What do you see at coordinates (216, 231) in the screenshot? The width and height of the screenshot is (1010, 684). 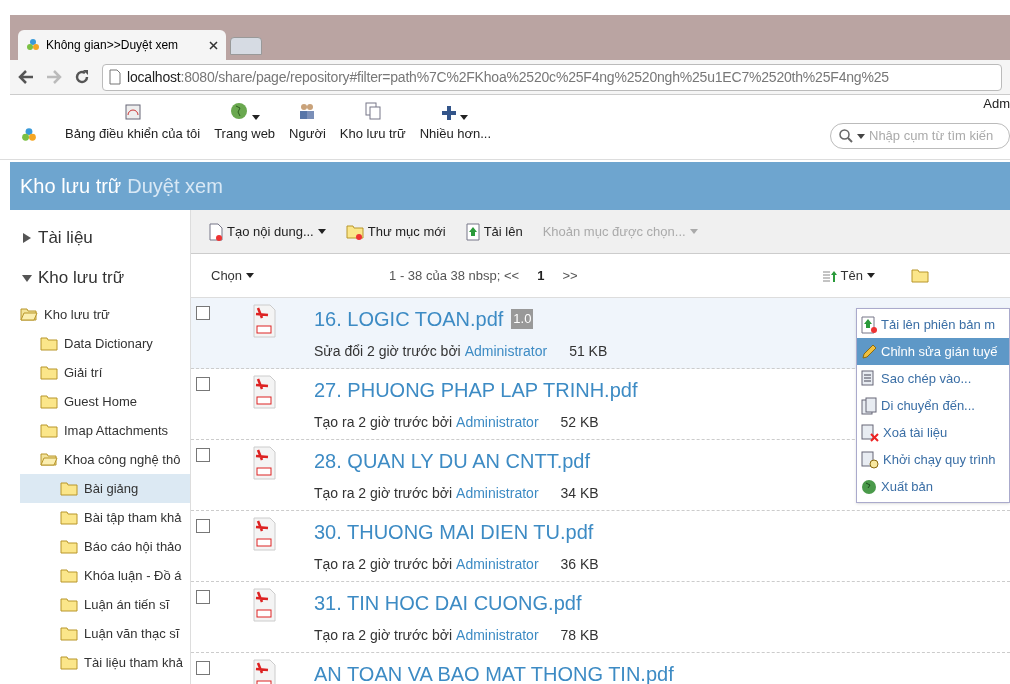 I see `new-document-icon` at bounding box center [216, 231].